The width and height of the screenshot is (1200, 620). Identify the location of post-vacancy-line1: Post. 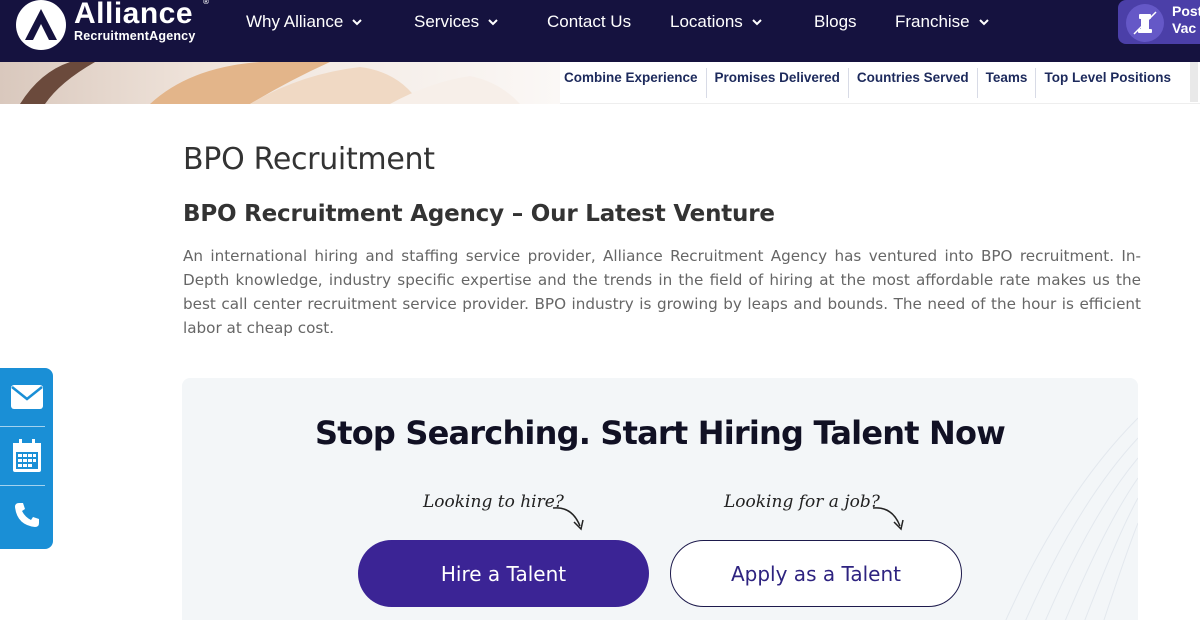
(1186, 11).